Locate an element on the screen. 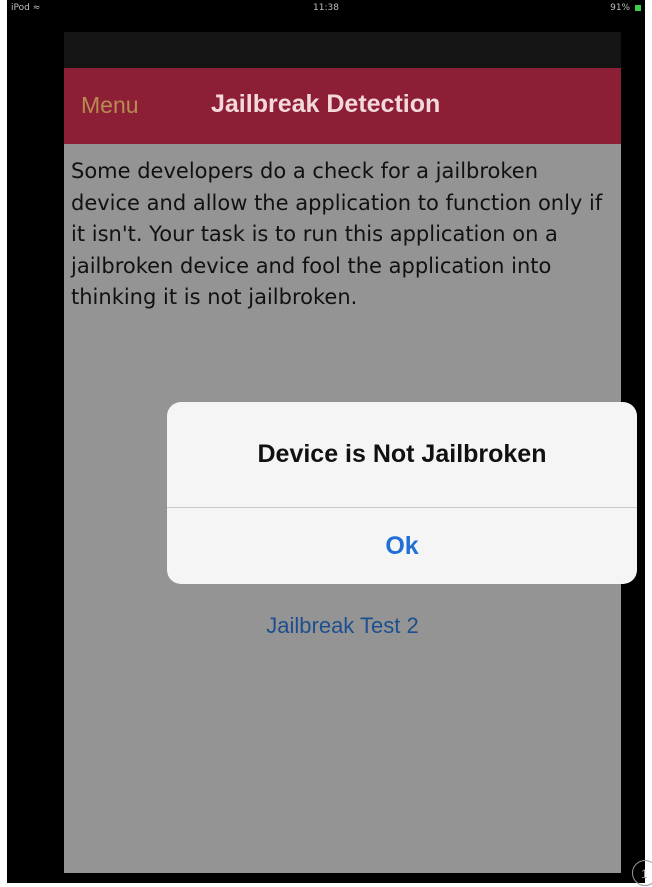 The height and width of the screenshot is (887, 652). menu-button: Menu is located at coordinates (110, 105).